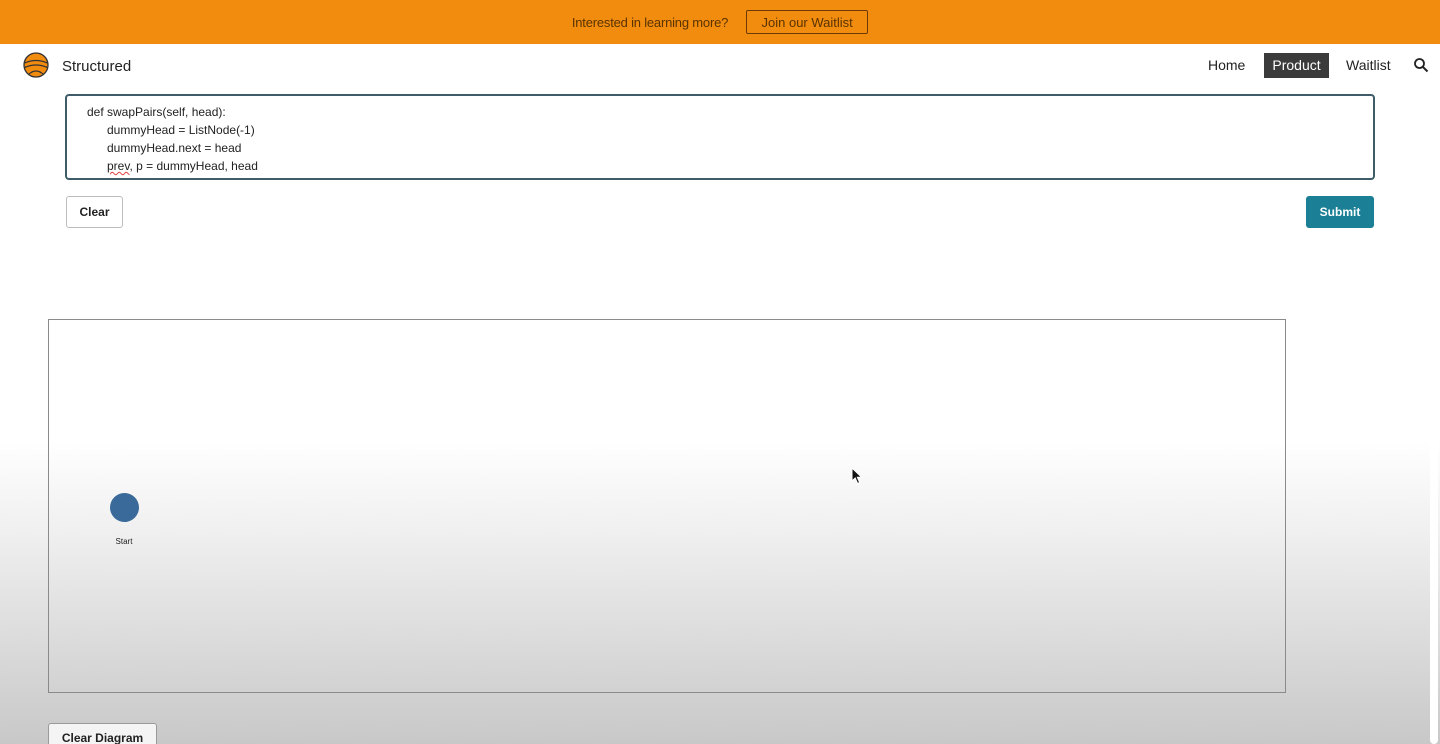 This screenshot has width=1440, height=744. Describe the element at coordinates (1368, 65) in the screenshot. I see `nav-waitlist: Waitlist` at that location.